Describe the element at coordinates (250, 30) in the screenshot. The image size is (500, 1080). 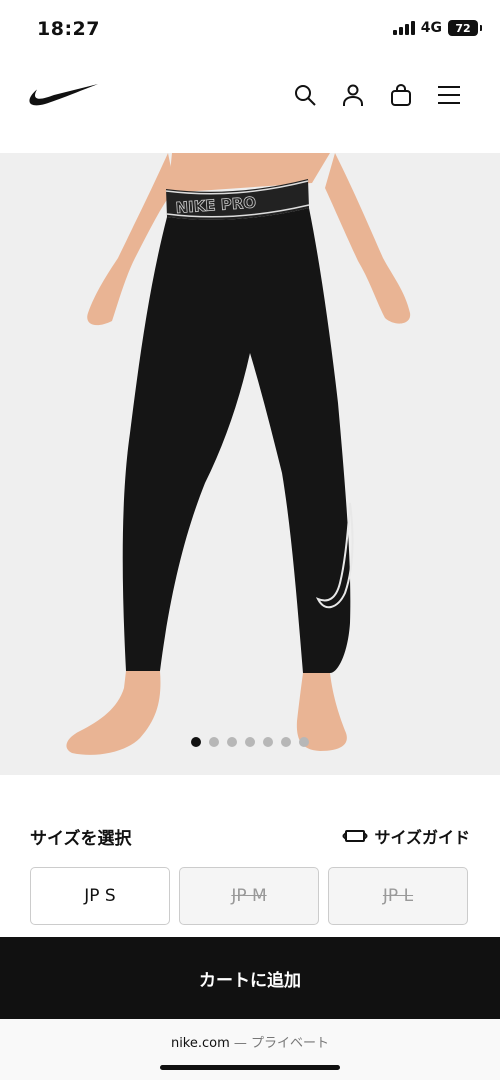
I see `status-bar: 18:27 4G 72` at that location.